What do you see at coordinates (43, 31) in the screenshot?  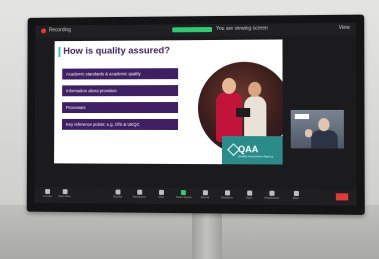 I see `recording-icon` at bounding box center [43, 31].